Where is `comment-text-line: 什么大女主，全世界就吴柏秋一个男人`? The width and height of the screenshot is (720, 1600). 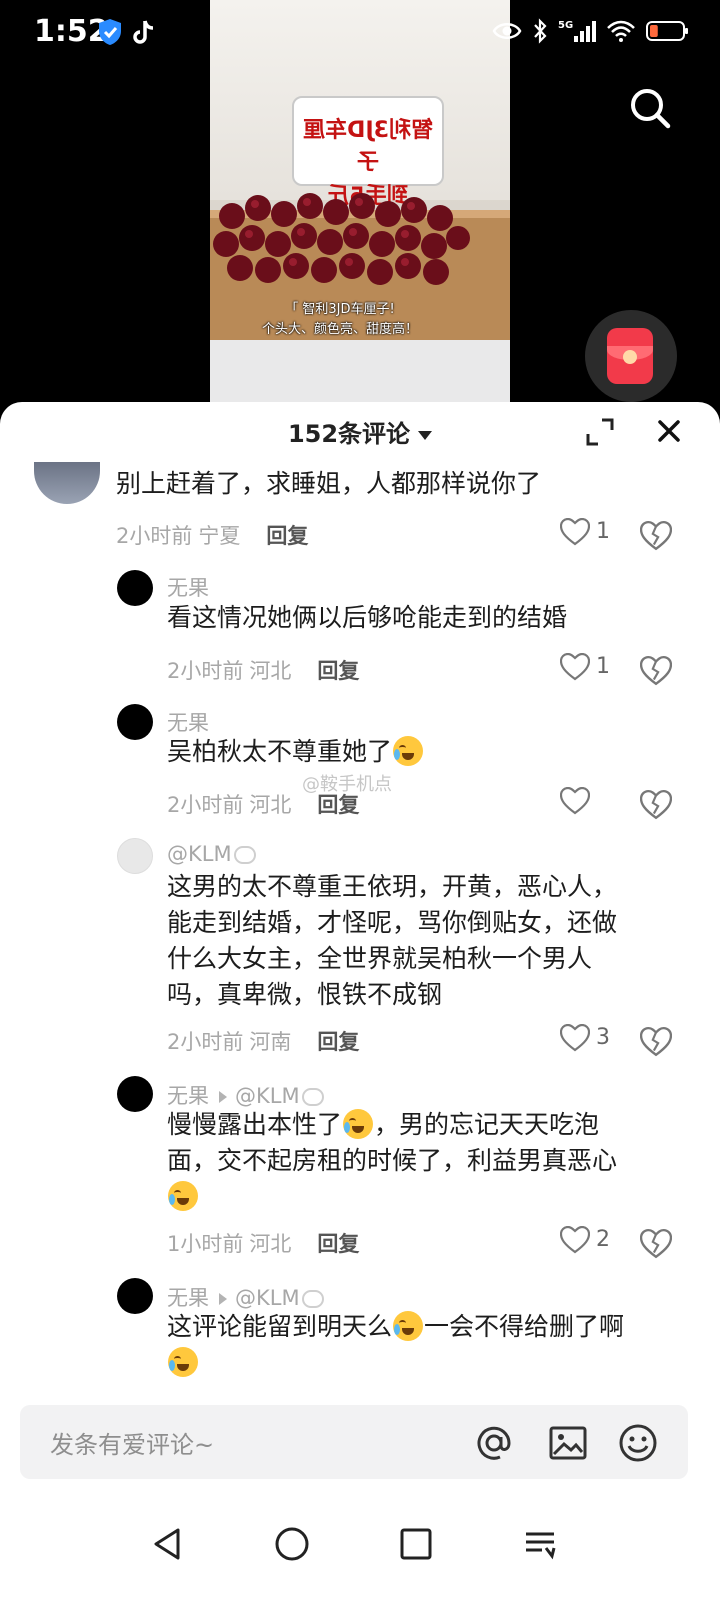
comment-text-line: 什么大女主，全世界就吴柏秋一个男人 is located at coordinates (380, 958).